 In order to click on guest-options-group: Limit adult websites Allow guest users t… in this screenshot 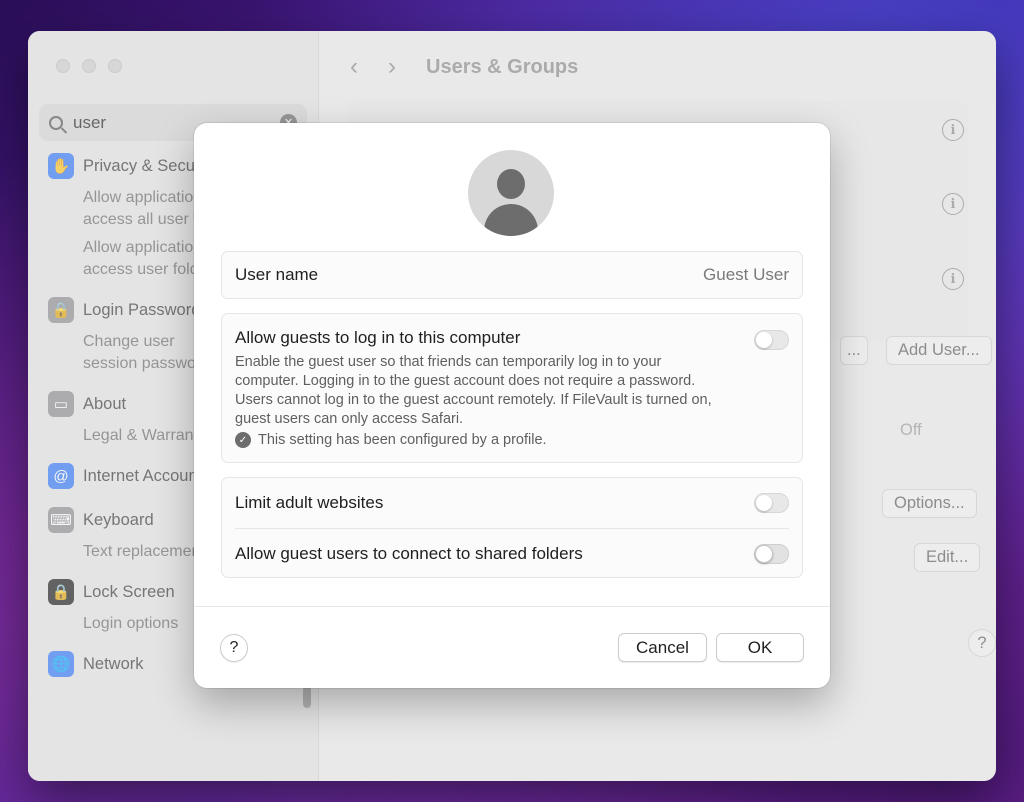, I will do `click(512, 527)`.